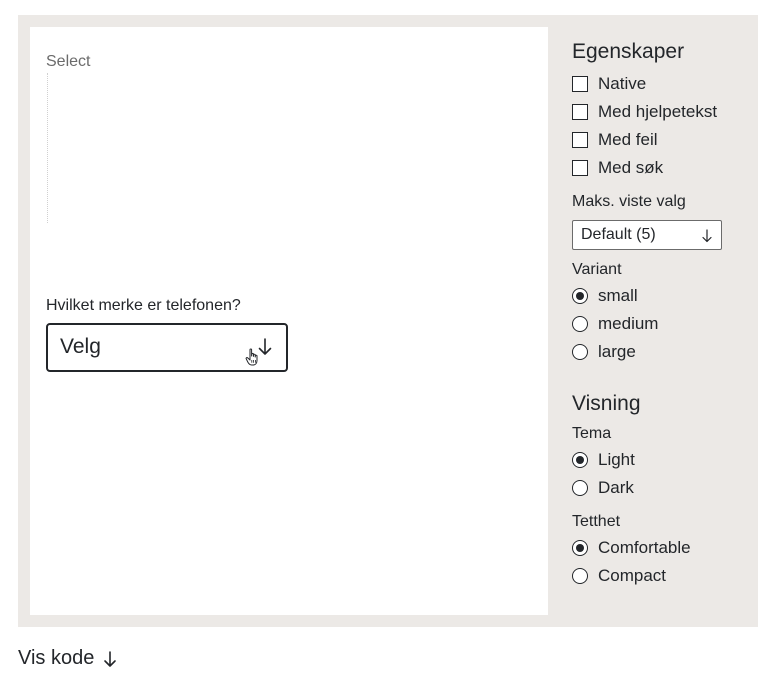 Image resolution: width=770 pixels, height=686 pixels. What do you see at coordinates (628, 51) in the screenshot?
I see `properties-heading: Egenskaper` at bounding box center [628, 51].